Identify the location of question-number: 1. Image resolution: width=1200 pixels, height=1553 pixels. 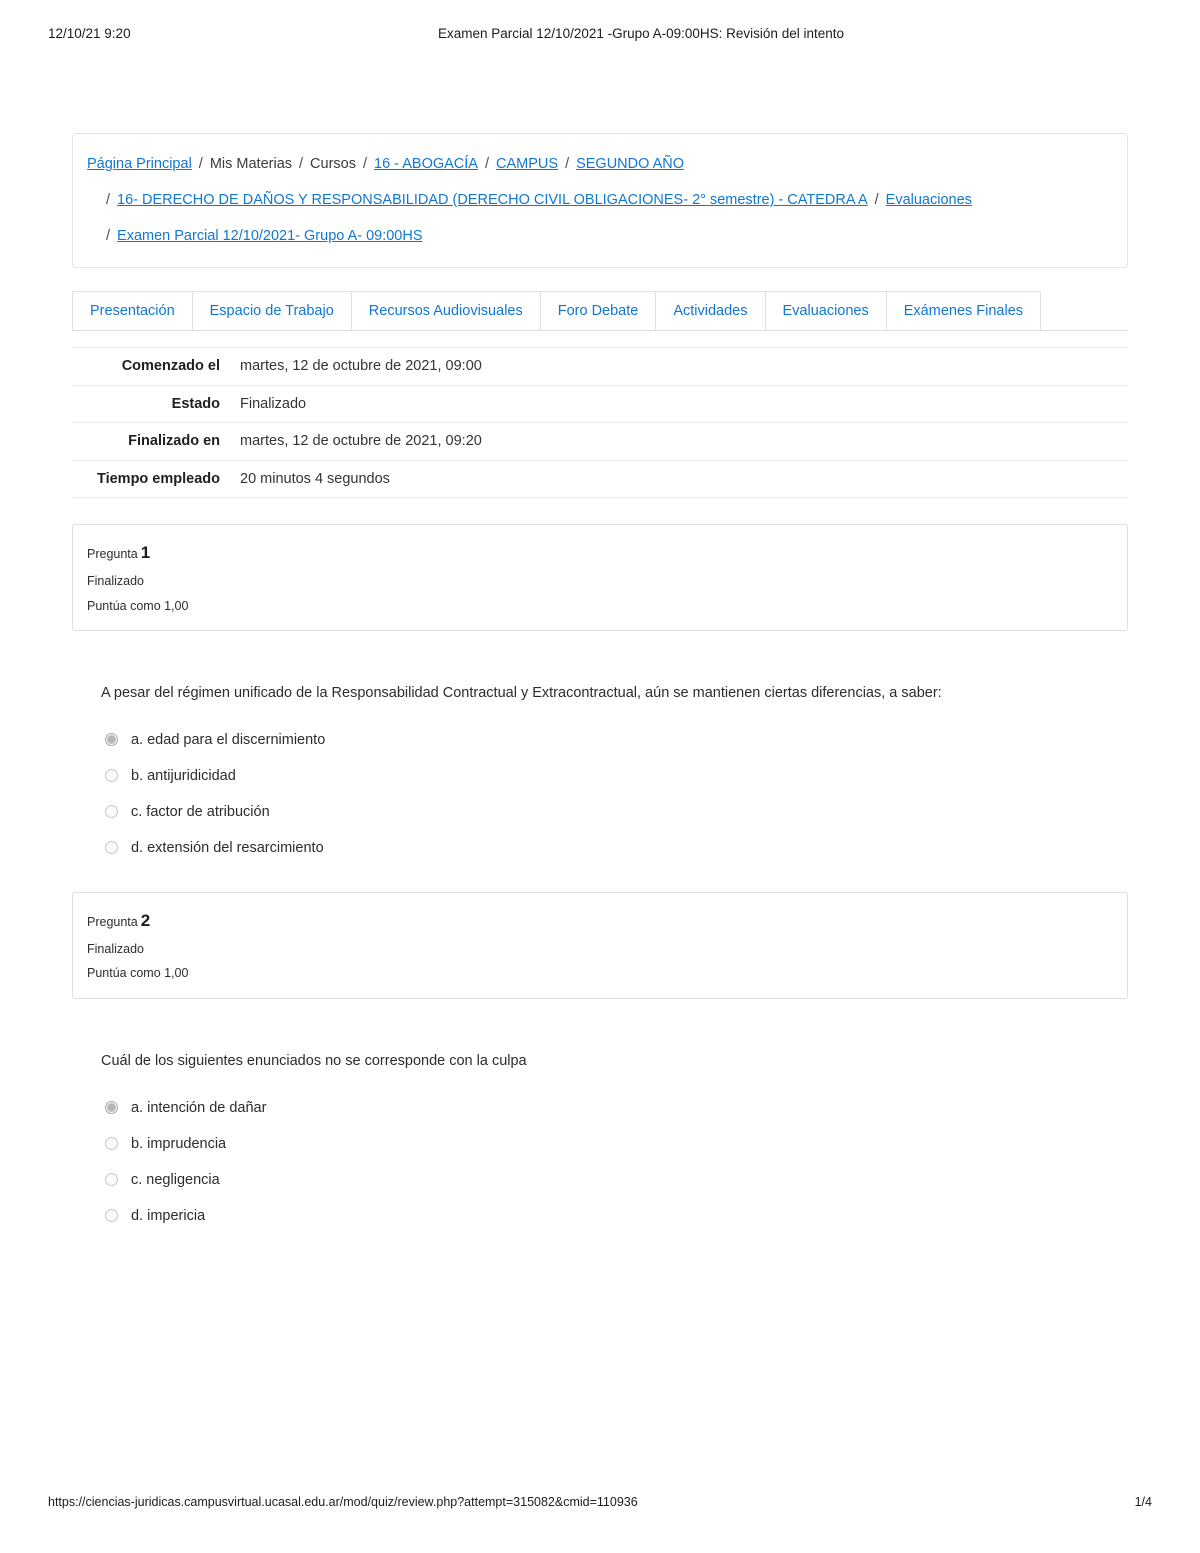
(145, 553).